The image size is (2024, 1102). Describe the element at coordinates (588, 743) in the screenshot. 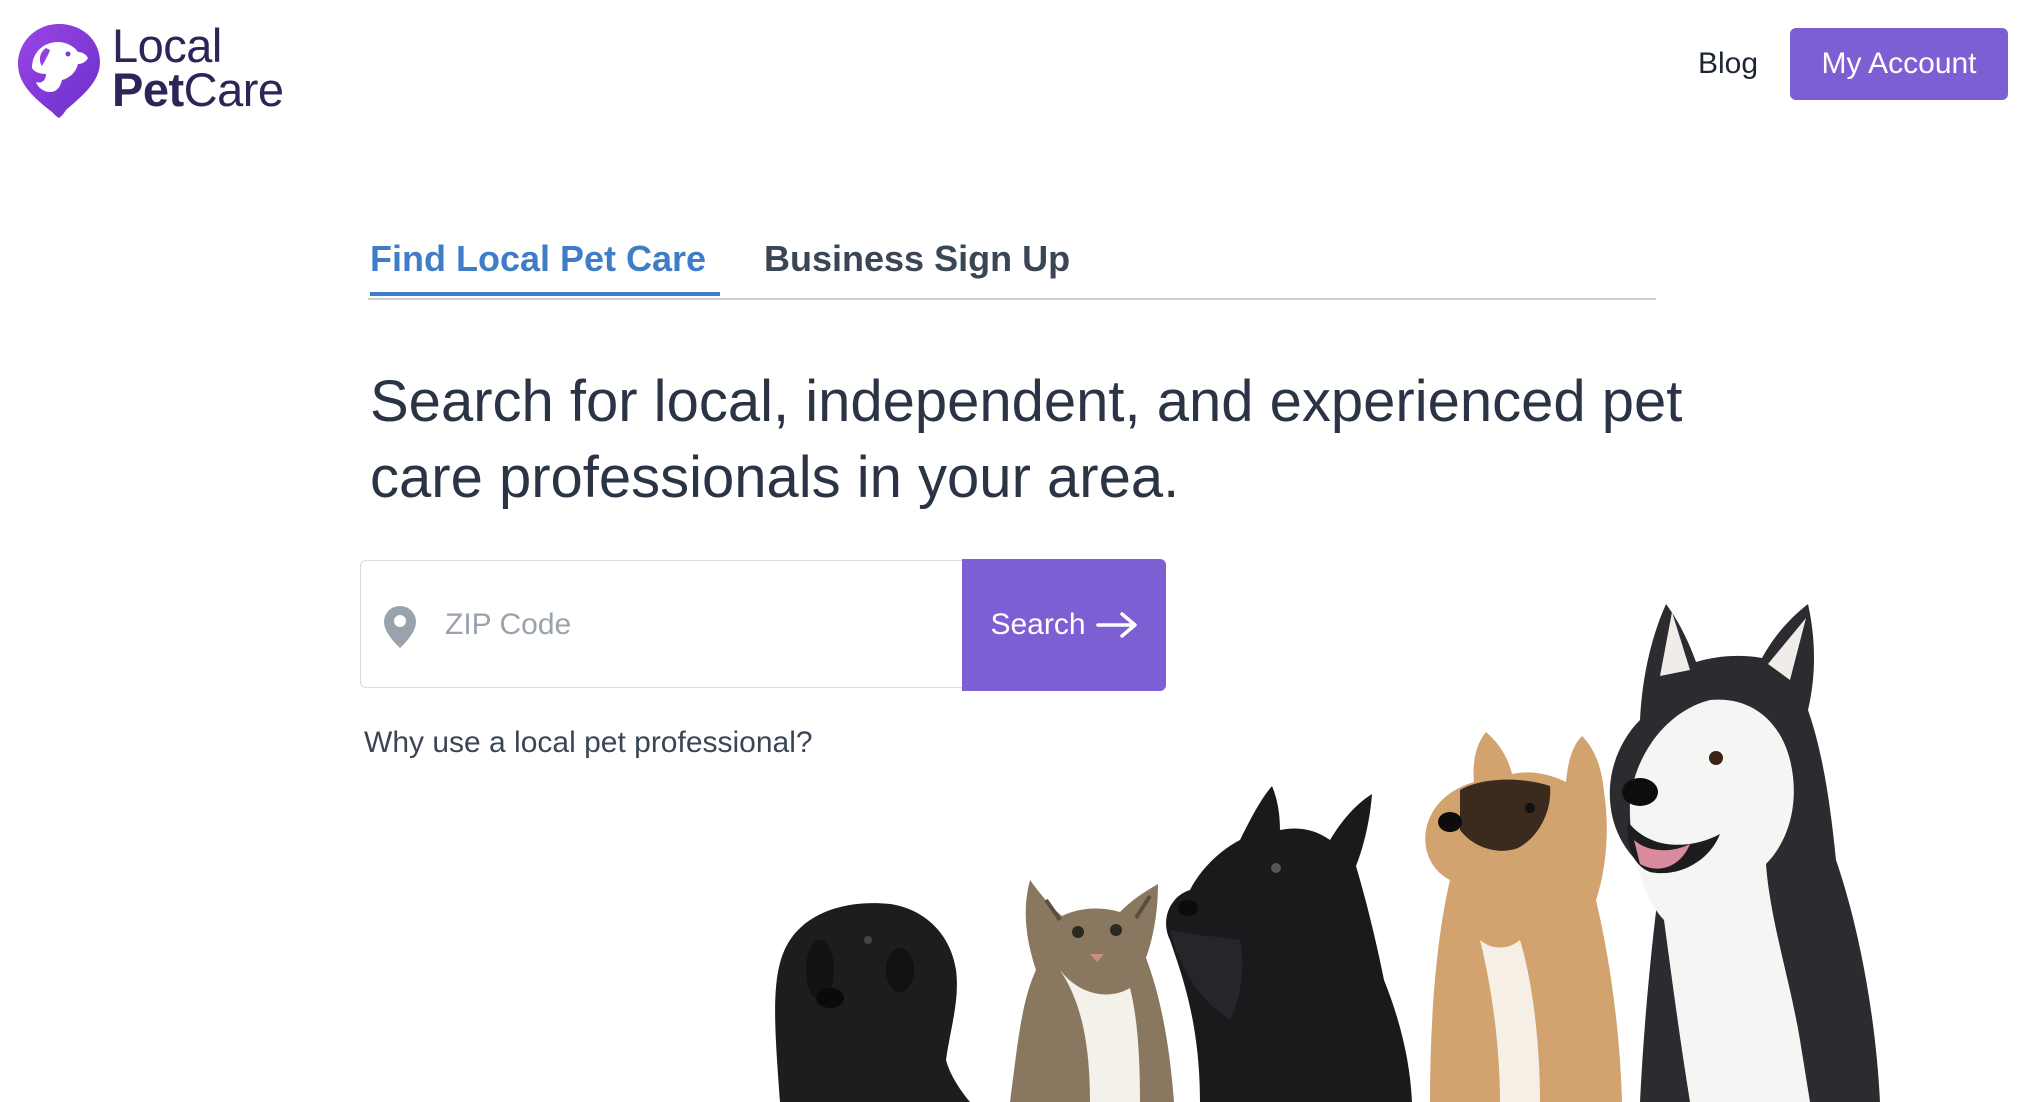

I see `why-local-pet-professional-link: Why use a local pet professional?` at that location.